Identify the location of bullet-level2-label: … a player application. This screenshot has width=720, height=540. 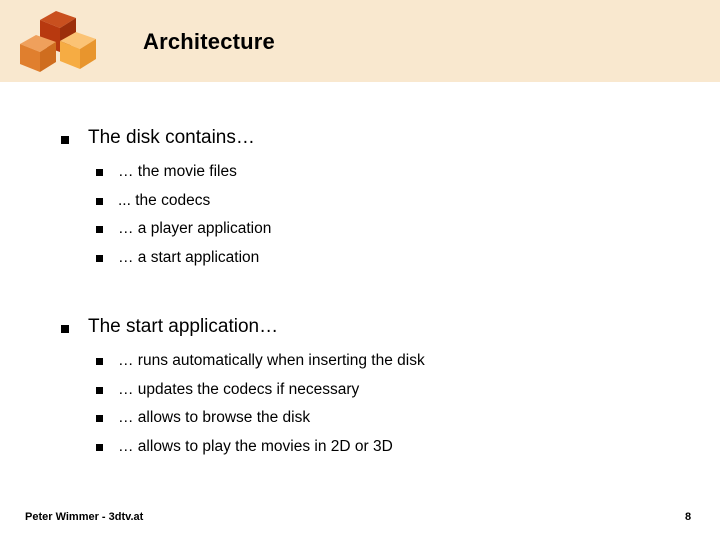
(195, 228).